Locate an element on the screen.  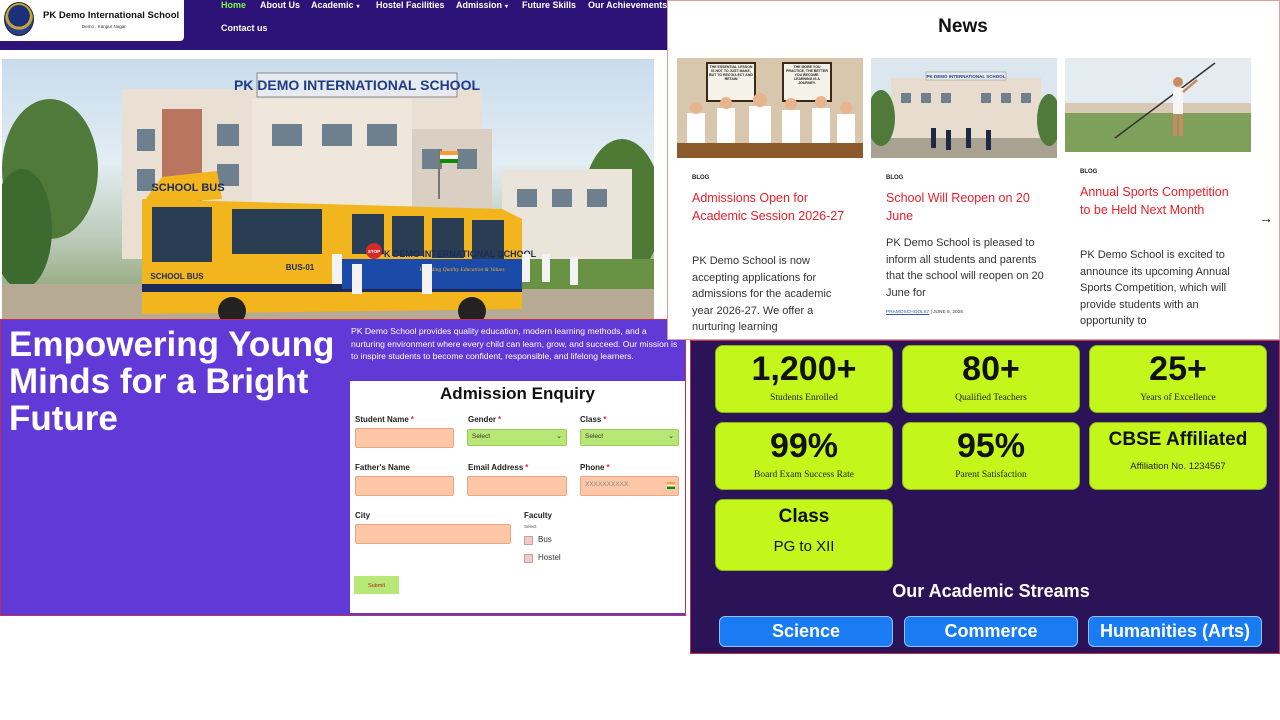
city-input is located at coordinates (433, 534).